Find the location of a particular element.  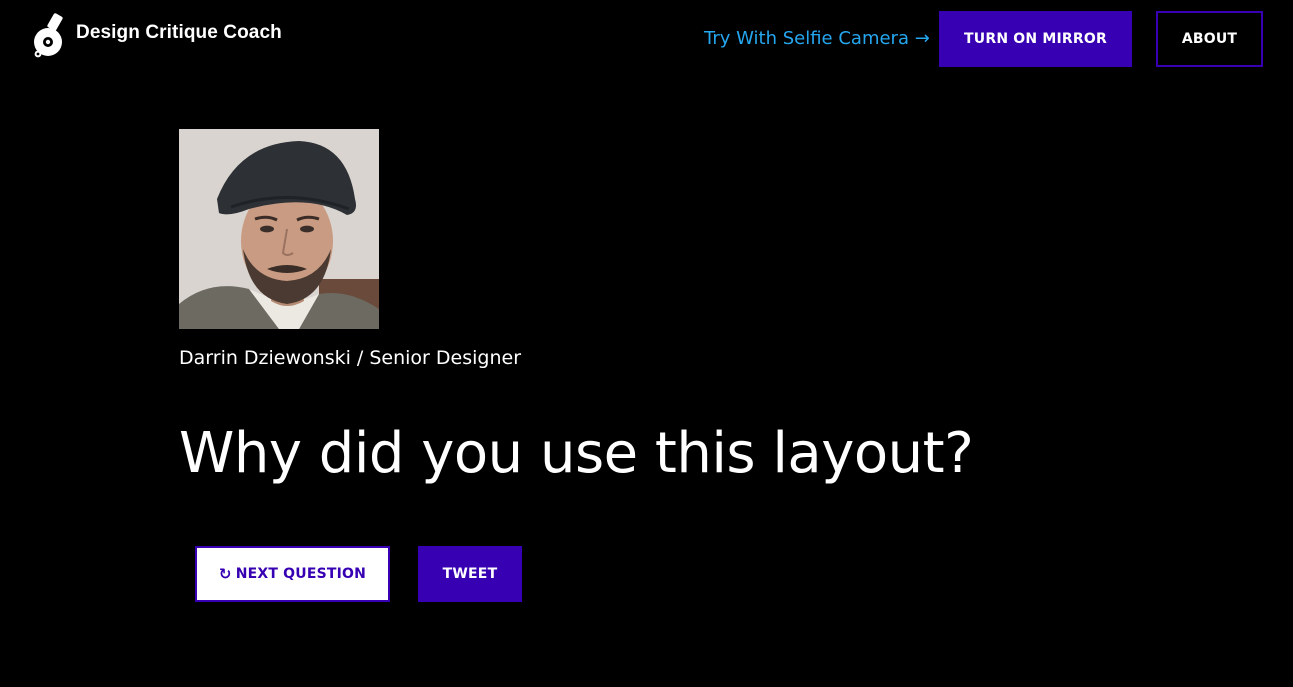

refresh-icon: ↻ is located at coordinates (225, 574).